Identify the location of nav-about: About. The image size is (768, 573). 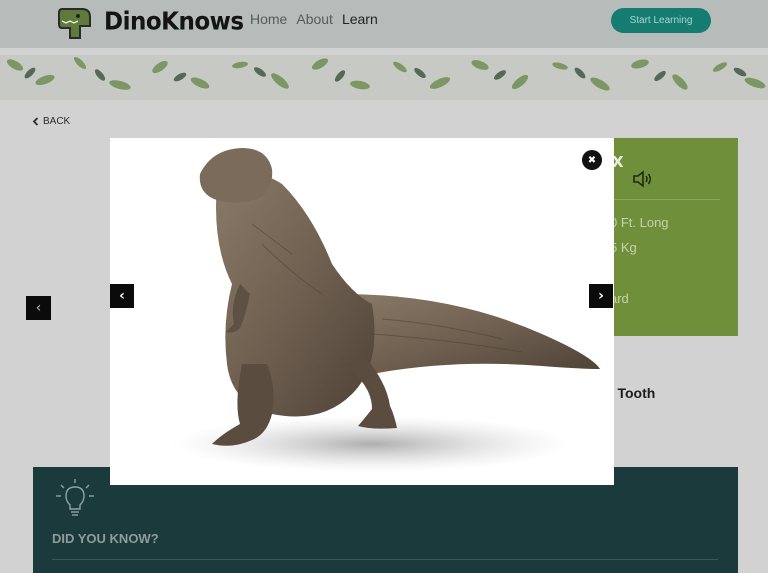
(314, 19).